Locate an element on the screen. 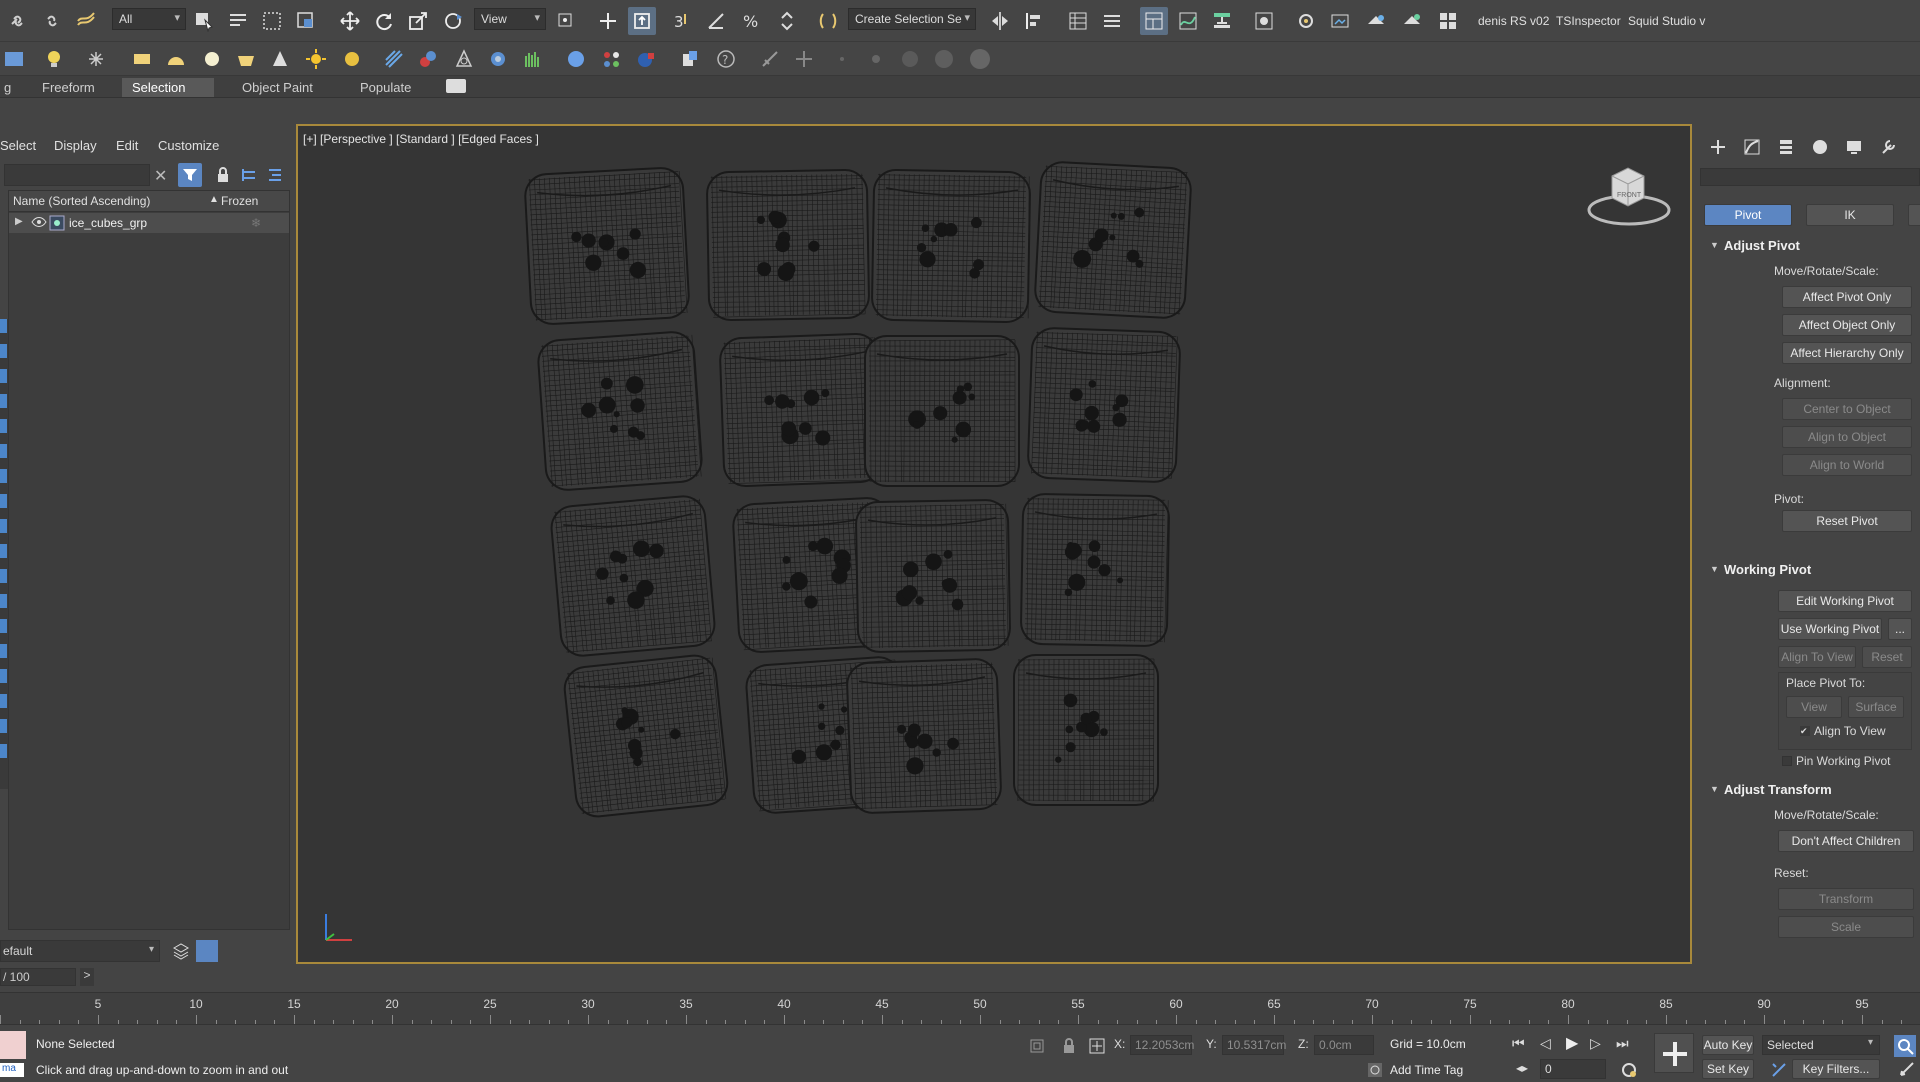 The width and height of the screenshot is (1920, 1082). scale-icon is located at coordinates (418, 21).